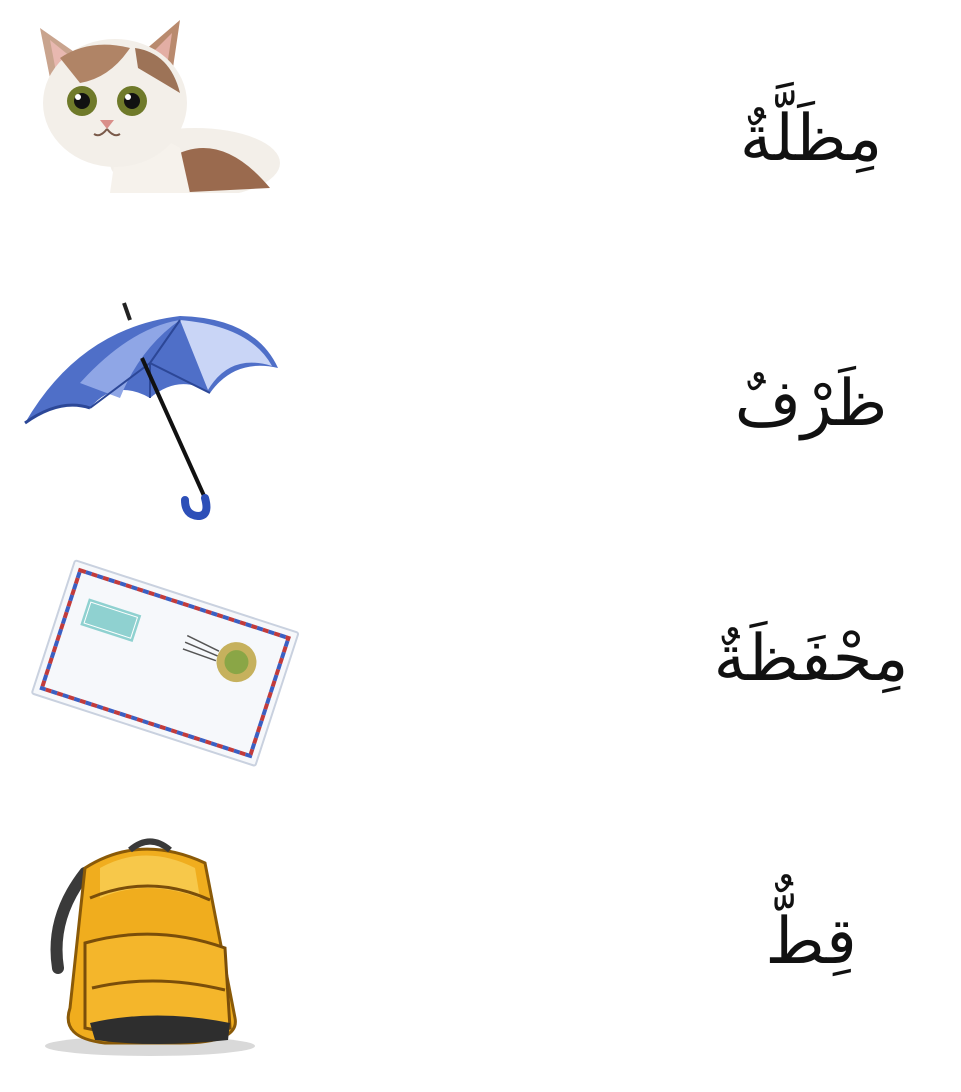  I want to click on arabic-word-1: مِظَلَّةٌ, so click(811, 140).